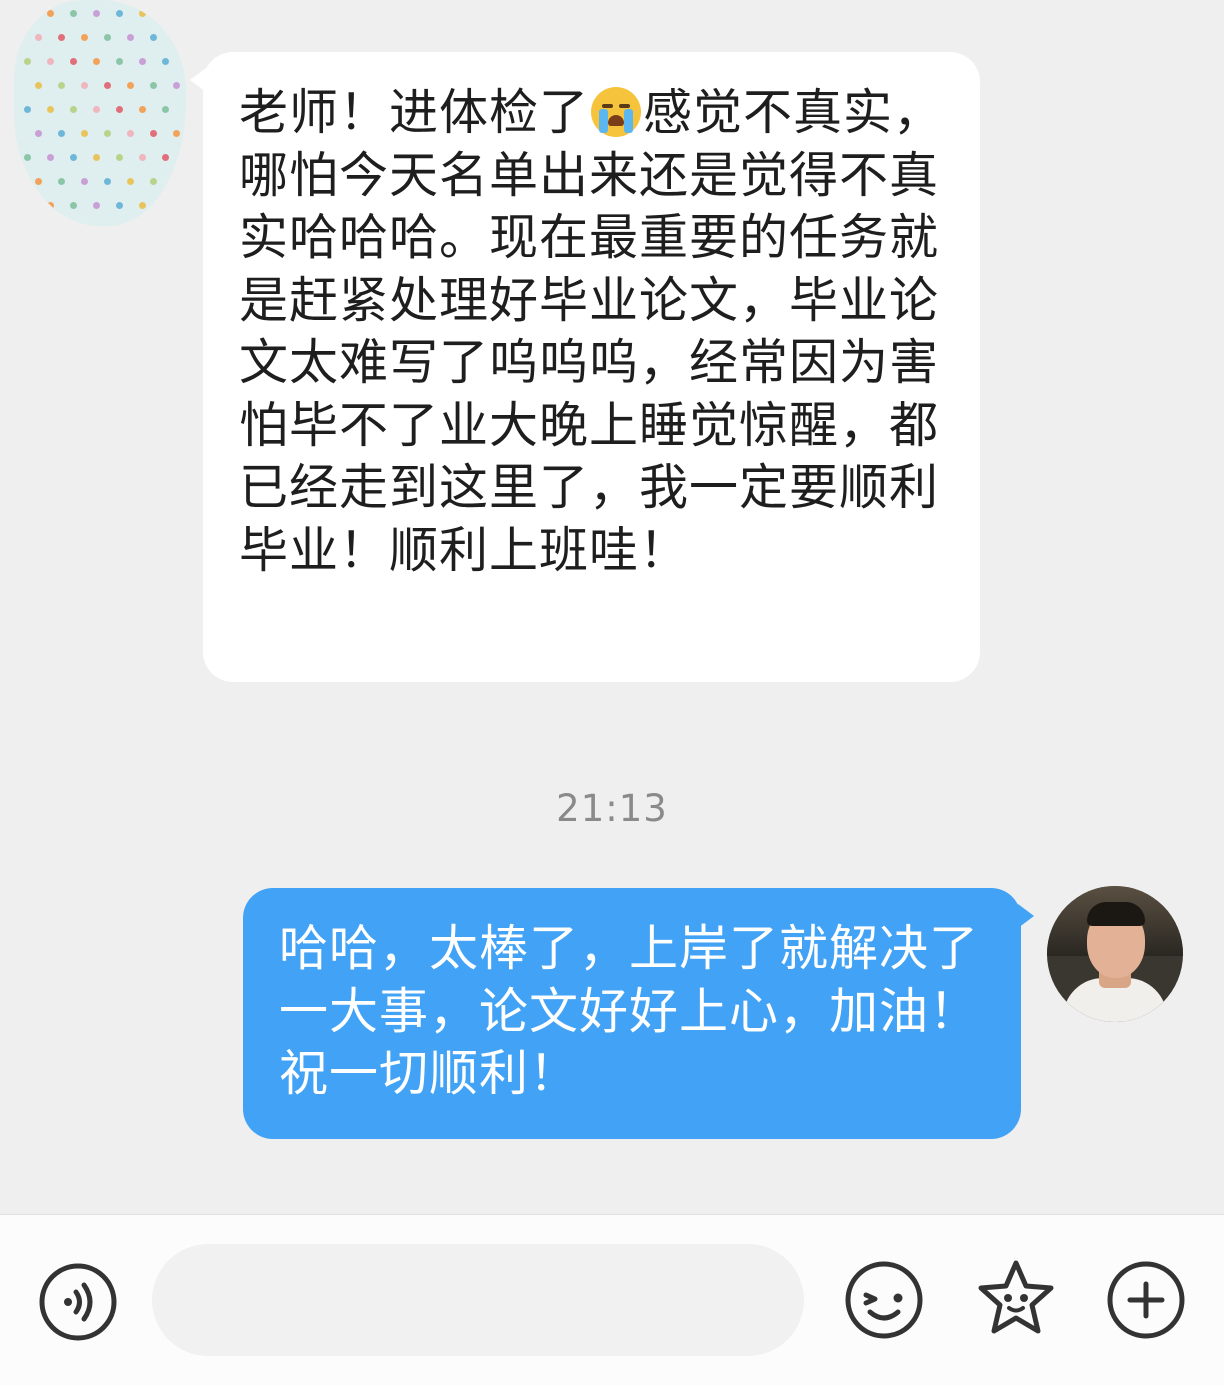 This screenshot has width=1224, height=1385. I want to click on more-button, so click(1146, 1300).